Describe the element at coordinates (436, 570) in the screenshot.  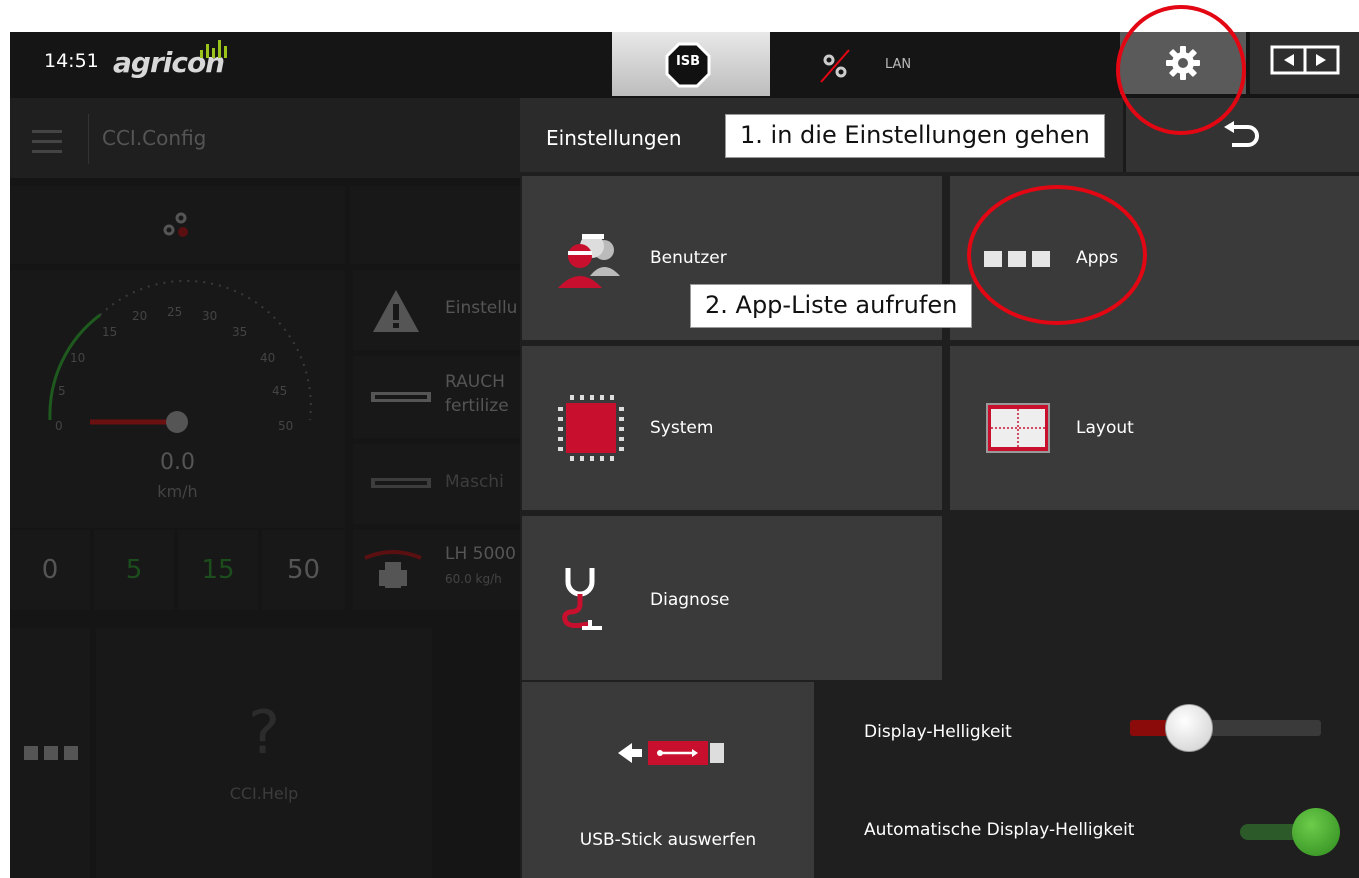
I see `list-item: LH 5000 60.0 kg/h` at that location.